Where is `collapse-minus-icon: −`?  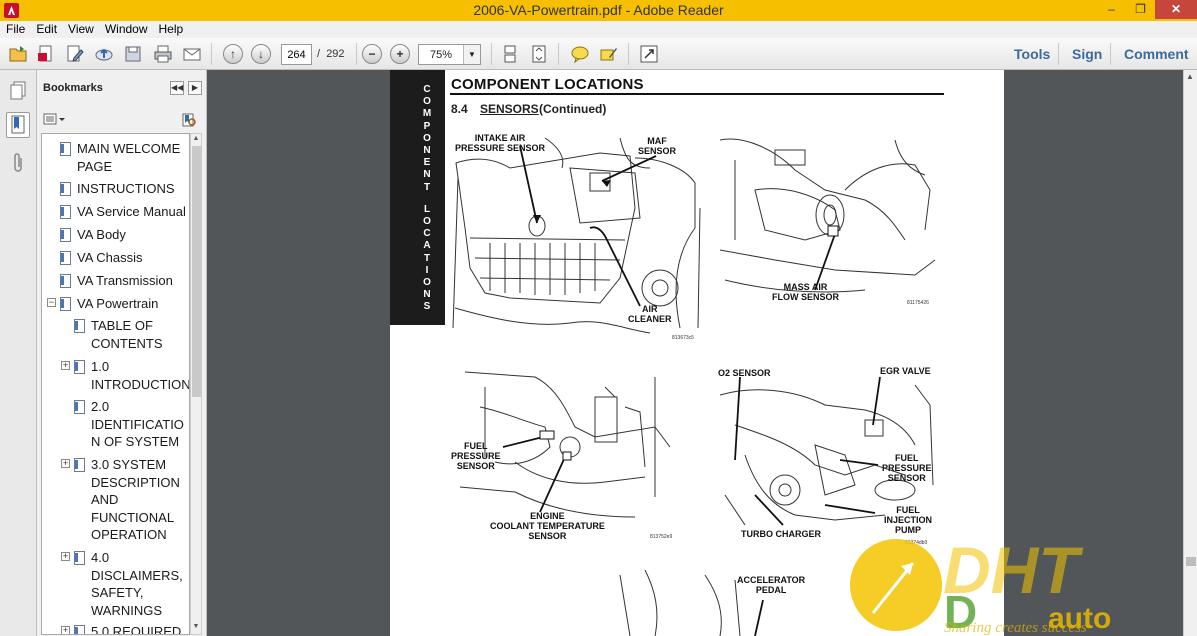
collapse-minus-icon: − is located at coordinates (51, 302).